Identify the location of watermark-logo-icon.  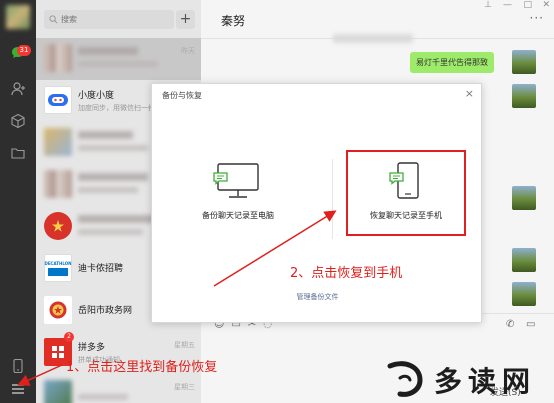
(405, 379).